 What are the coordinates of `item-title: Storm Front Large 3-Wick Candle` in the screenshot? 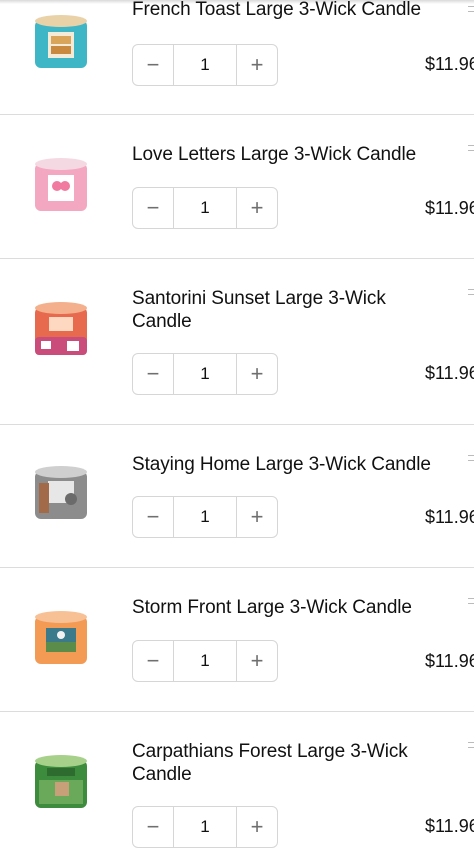 It's located at (292, 607).